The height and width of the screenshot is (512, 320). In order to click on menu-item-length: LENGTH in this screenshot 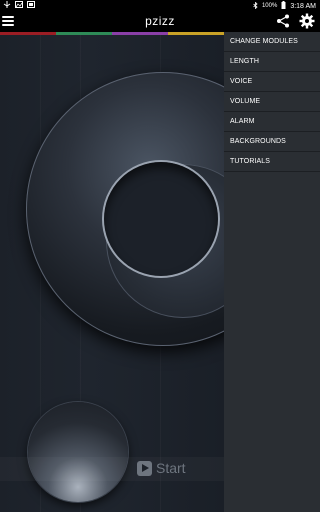, I will do `click(272, 62)`.